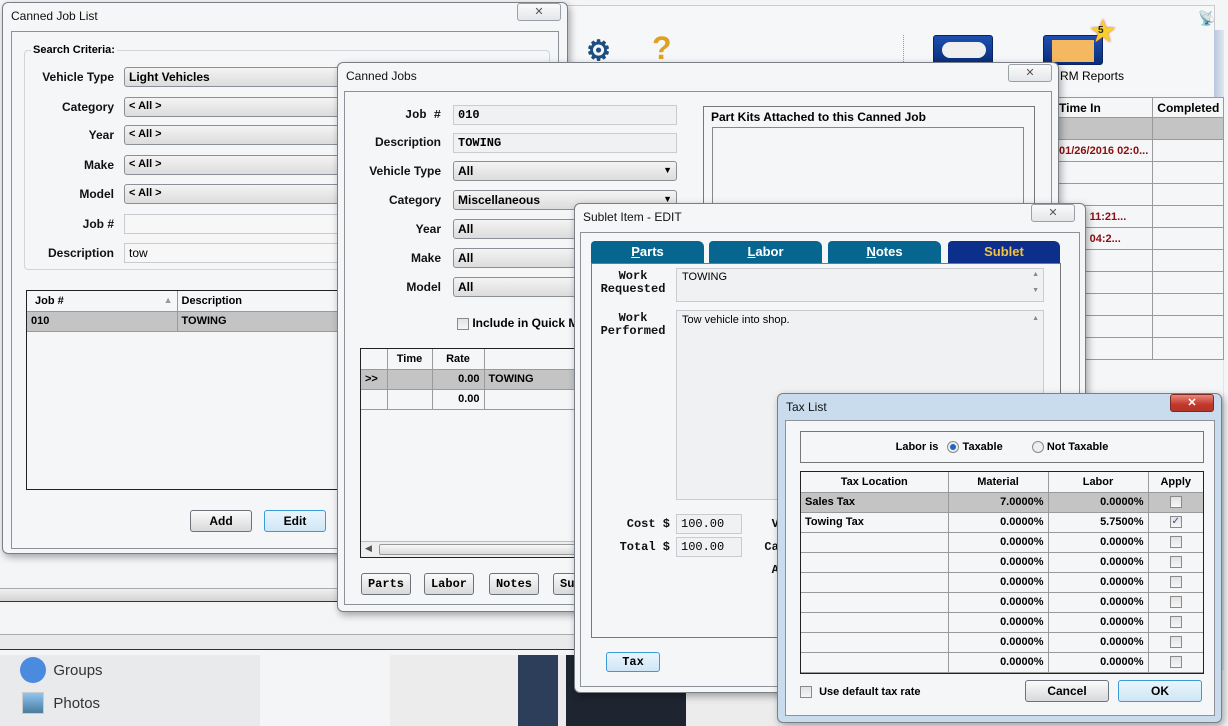  Describe the element at coordinates (1002, 522) in the screenshot. I see `table-row: Towing Tax 0.0000% 5.7500% ✓` at that location.